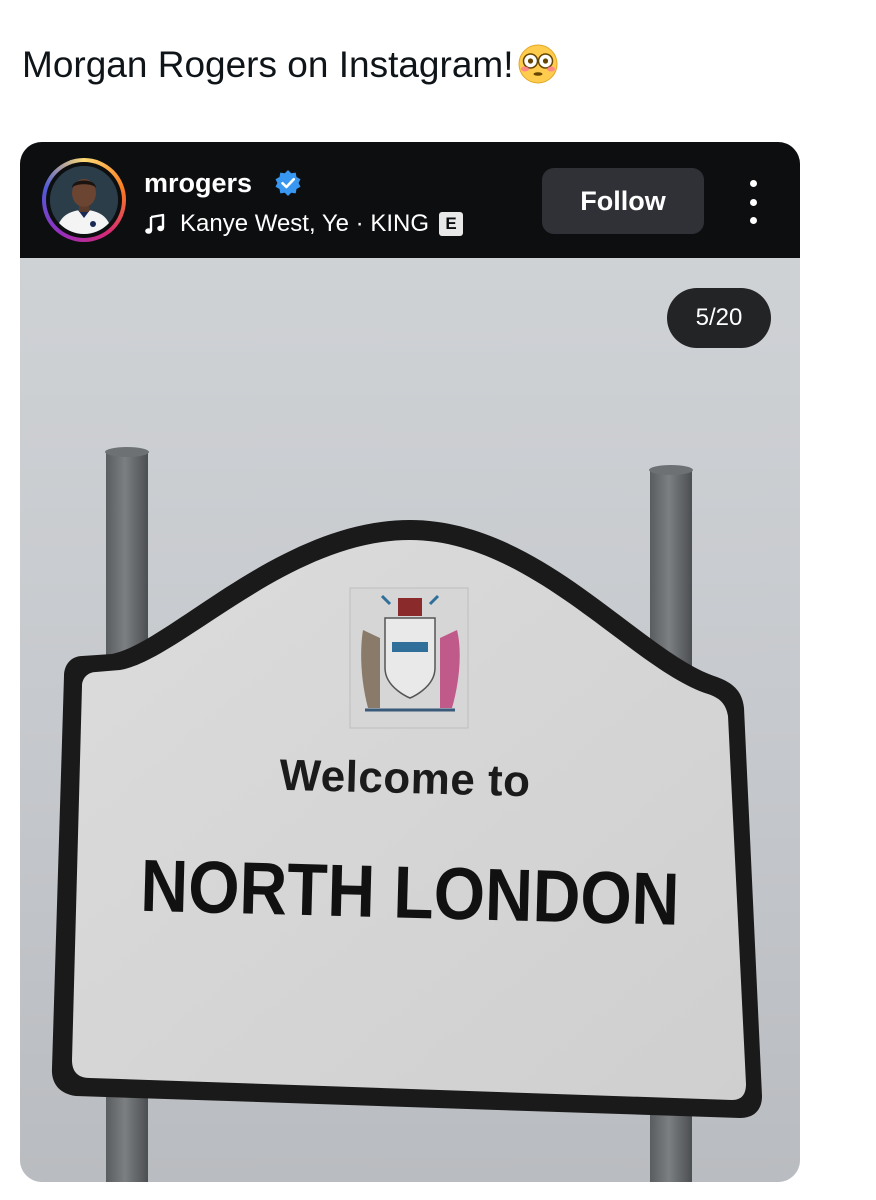  I want to click on carousel-counter: 5/20, so click(719, 318).